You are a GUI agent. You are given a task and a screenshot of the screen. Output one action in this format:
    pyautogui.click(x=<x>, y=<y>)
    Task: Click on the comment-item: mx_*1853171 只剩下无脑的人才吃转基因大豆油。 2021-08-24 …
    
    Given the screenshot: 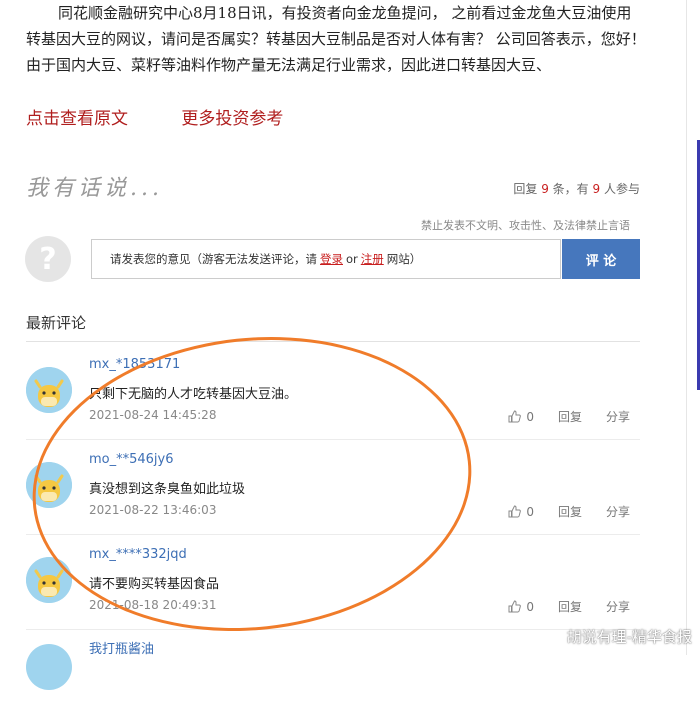 What is the action you would take?
    pyautogui.click(x=333, y=392)
    